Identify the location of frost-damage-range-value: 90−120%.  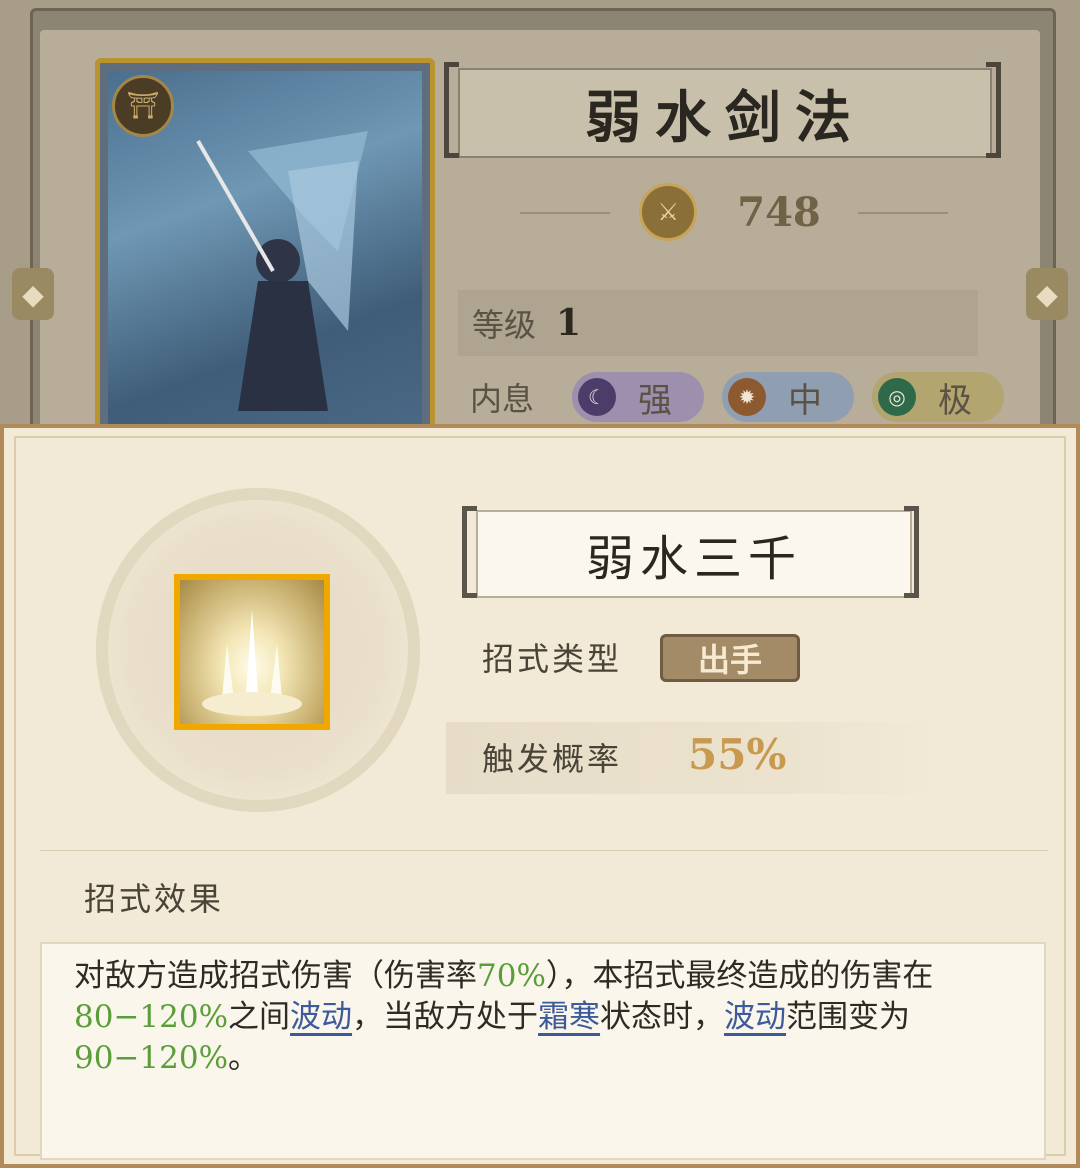
(151, 1058).